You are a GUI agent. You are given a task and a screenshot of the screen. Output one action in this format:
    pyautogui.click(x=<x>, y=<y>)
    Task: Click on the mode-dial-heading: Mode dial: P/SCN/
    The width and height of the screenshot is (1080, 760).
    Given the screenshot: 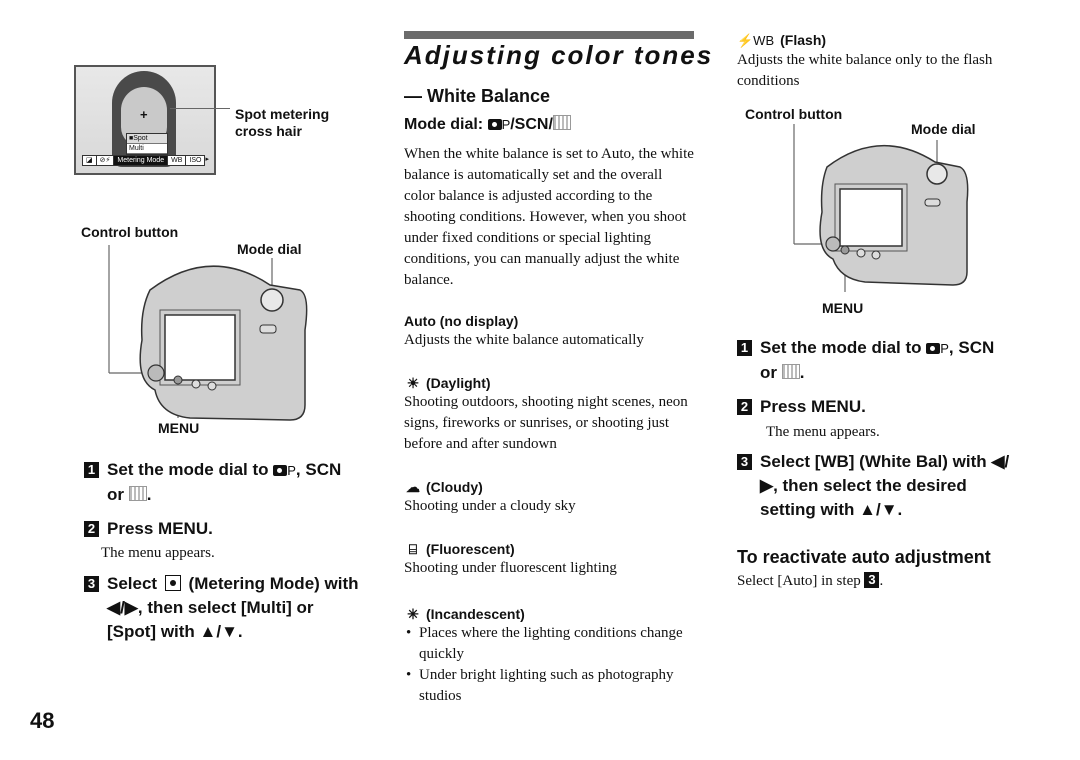 What is the action you would take?
    pyautogui.click(x=487, y=125)
    